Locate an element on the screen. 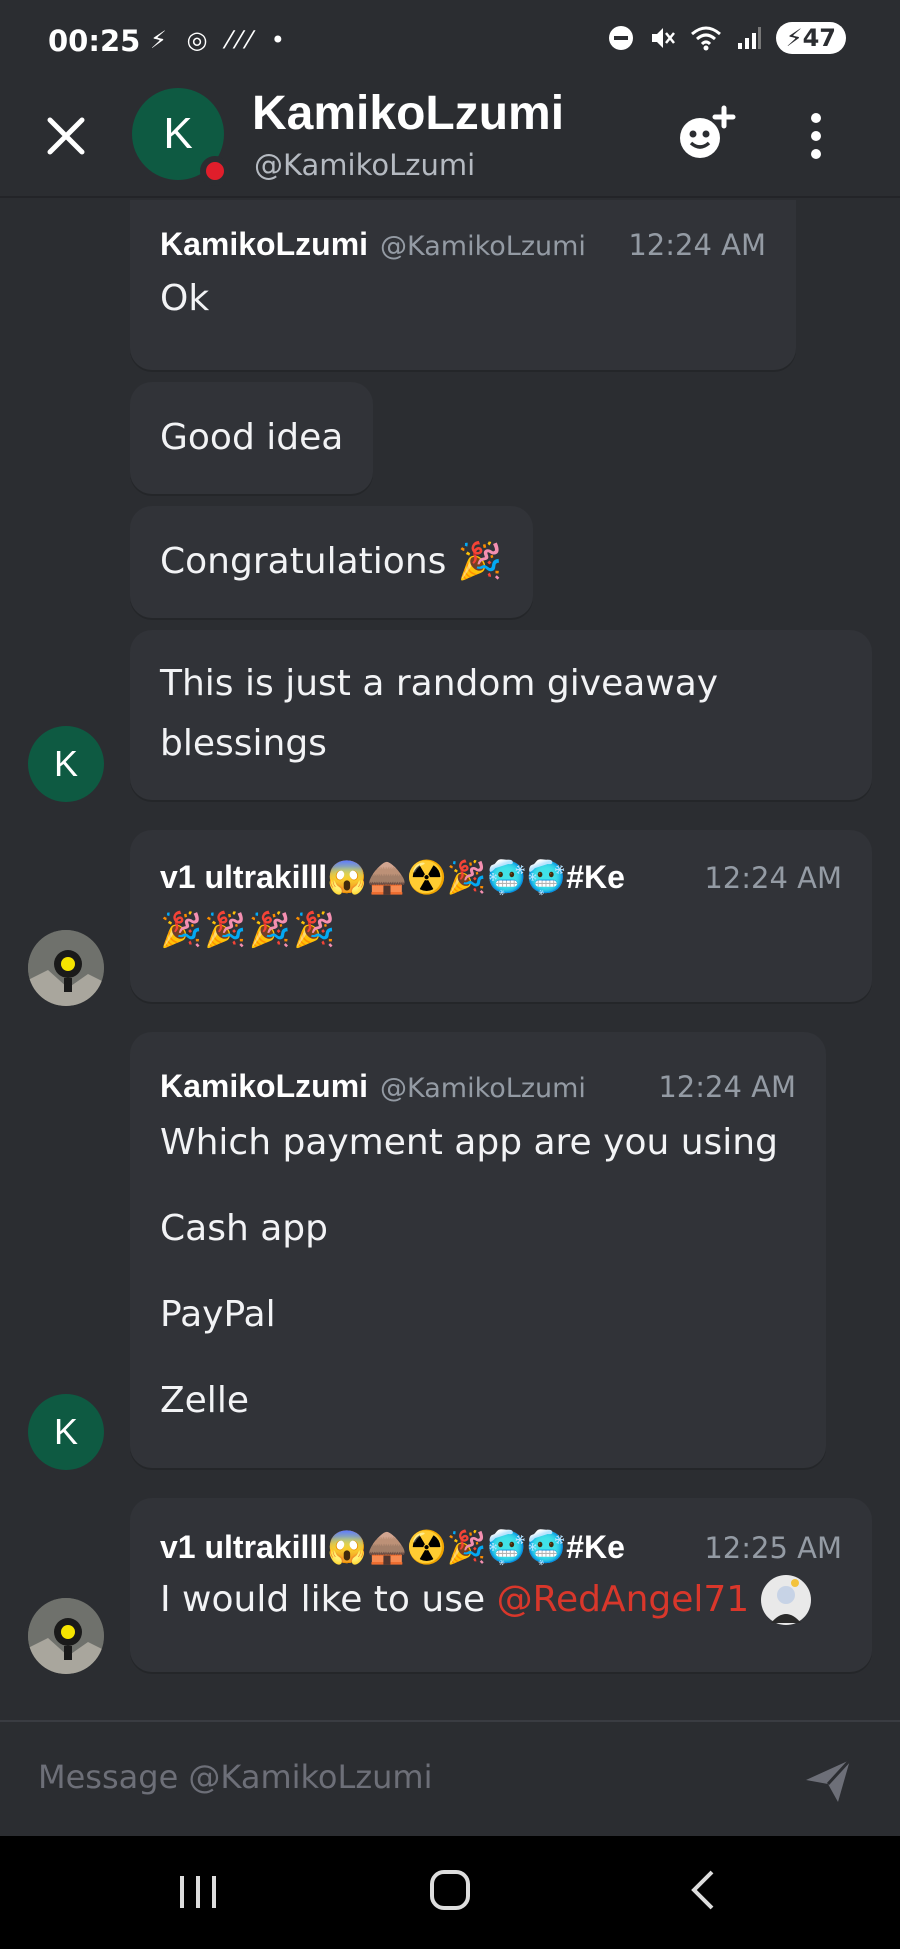  message-text: Cash app is located at coordinates (244, 1228).